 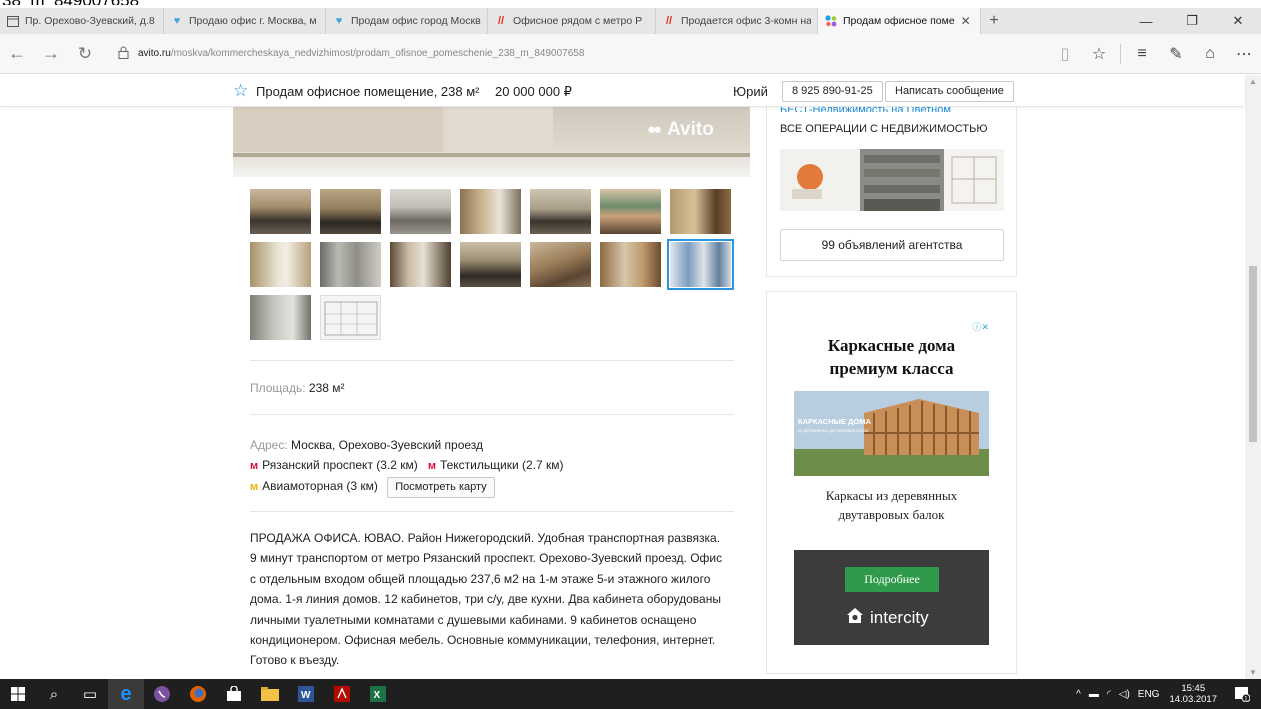 I want to click on ad-brand: intercity, so click(x=887, y=618).